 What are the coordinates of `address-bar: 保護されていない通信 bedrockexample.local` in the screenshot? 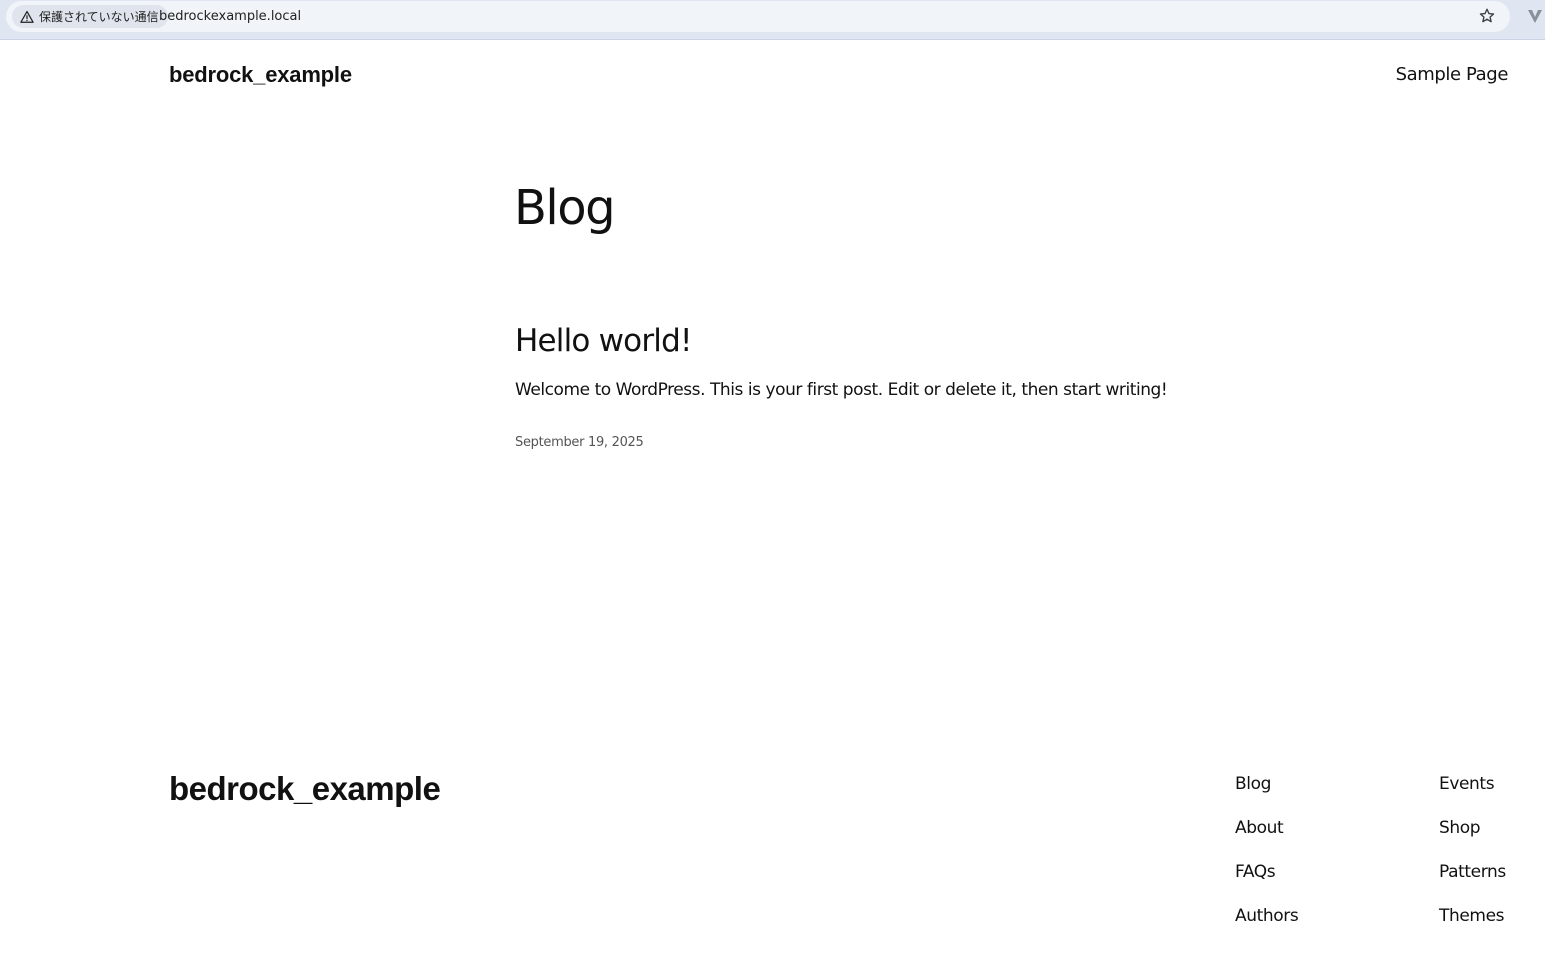 It's located at (758, 16).